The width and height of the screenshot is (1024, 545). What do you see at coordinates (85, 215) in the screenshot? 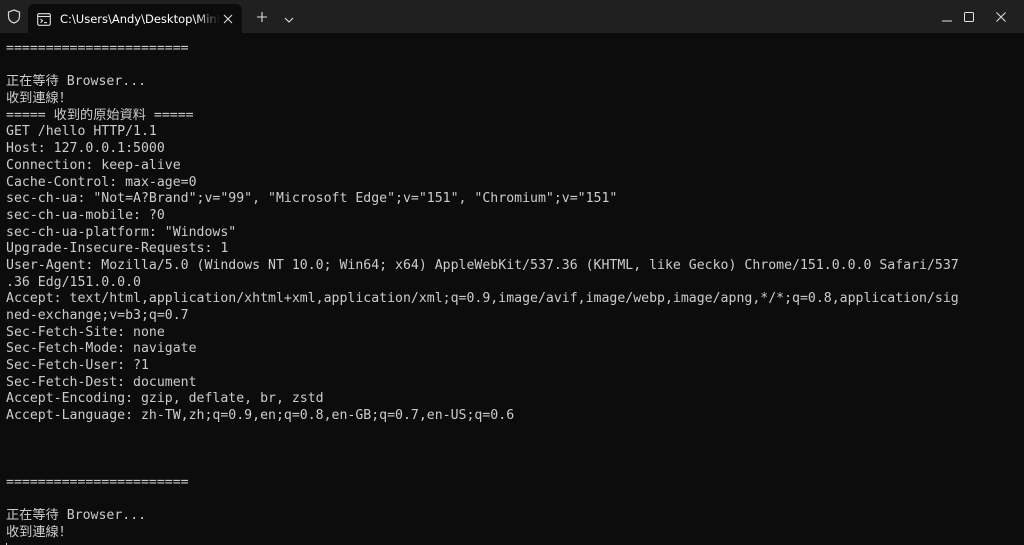
I see `terminal-line: sec-ch-ua-mobile: ?0` at bounding box center [85, 215].